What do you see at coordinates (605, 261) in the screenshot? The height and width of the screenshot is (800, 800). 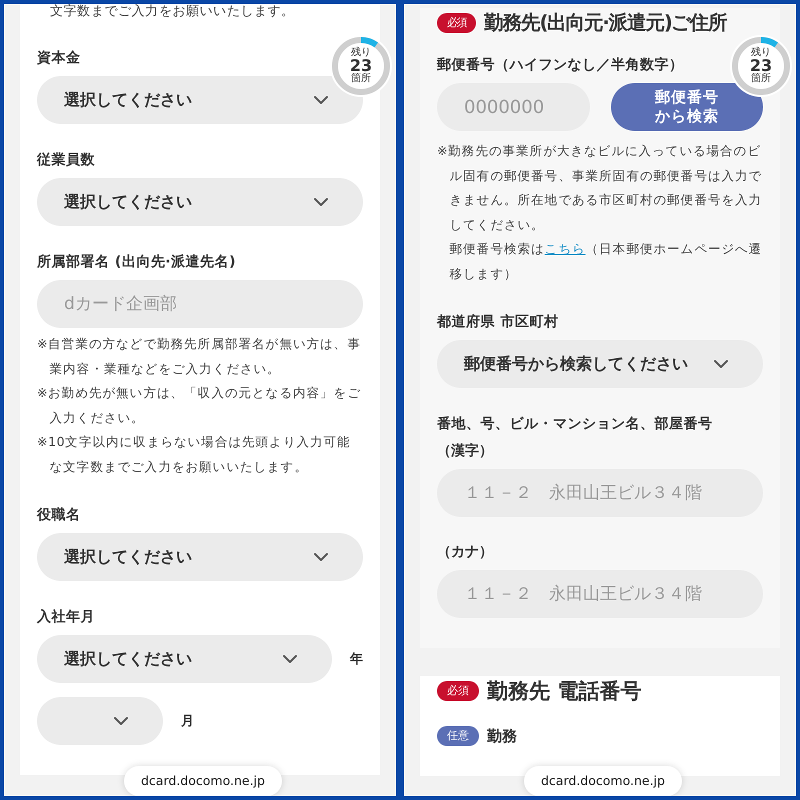 I see `note-text: 郵便番号検索は こちら（日本郵便ホームページへ遷移します）` at bounding box center [605, 261].